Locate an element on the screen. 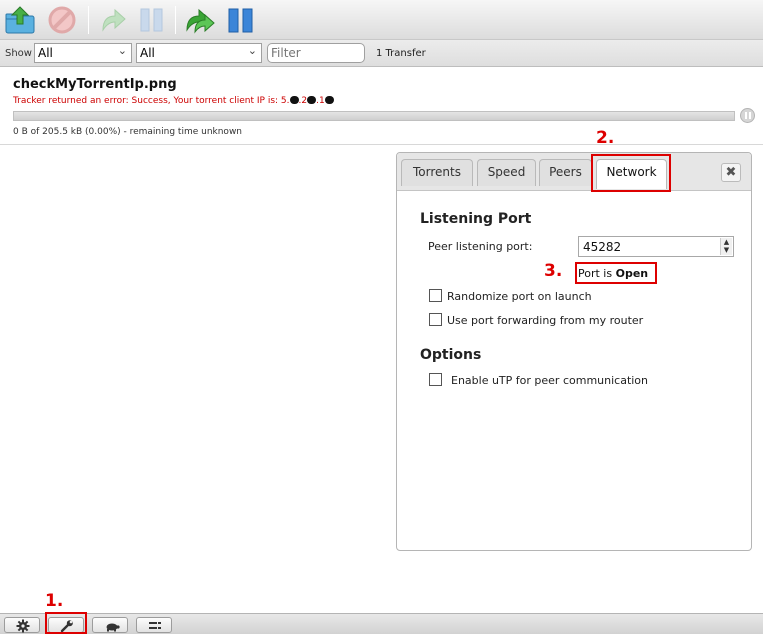  annotation-number-1: 1. is located at coordinates (54, 601).